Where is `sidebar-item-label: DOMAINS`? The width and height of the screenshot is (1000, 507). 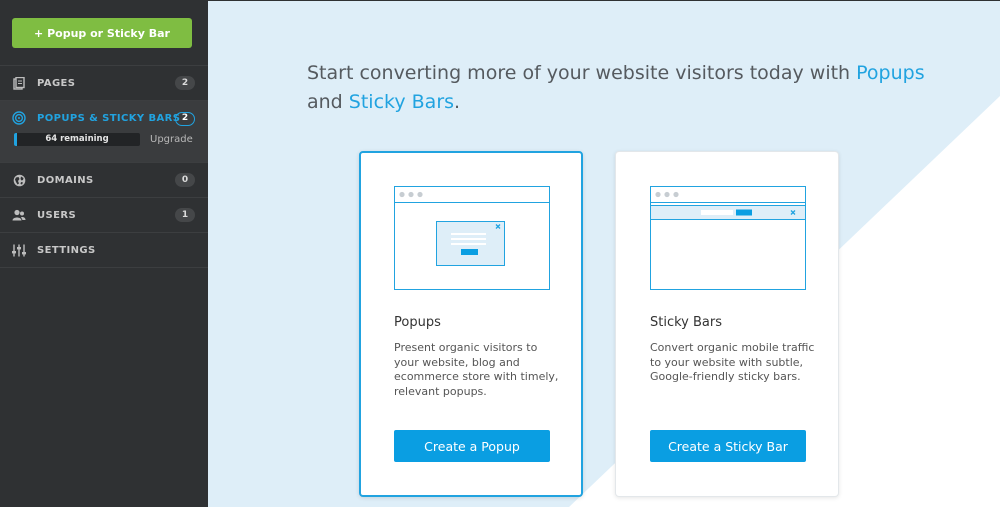
sidebar-item-label: DOMAINS is located at coordinates (65, 180).